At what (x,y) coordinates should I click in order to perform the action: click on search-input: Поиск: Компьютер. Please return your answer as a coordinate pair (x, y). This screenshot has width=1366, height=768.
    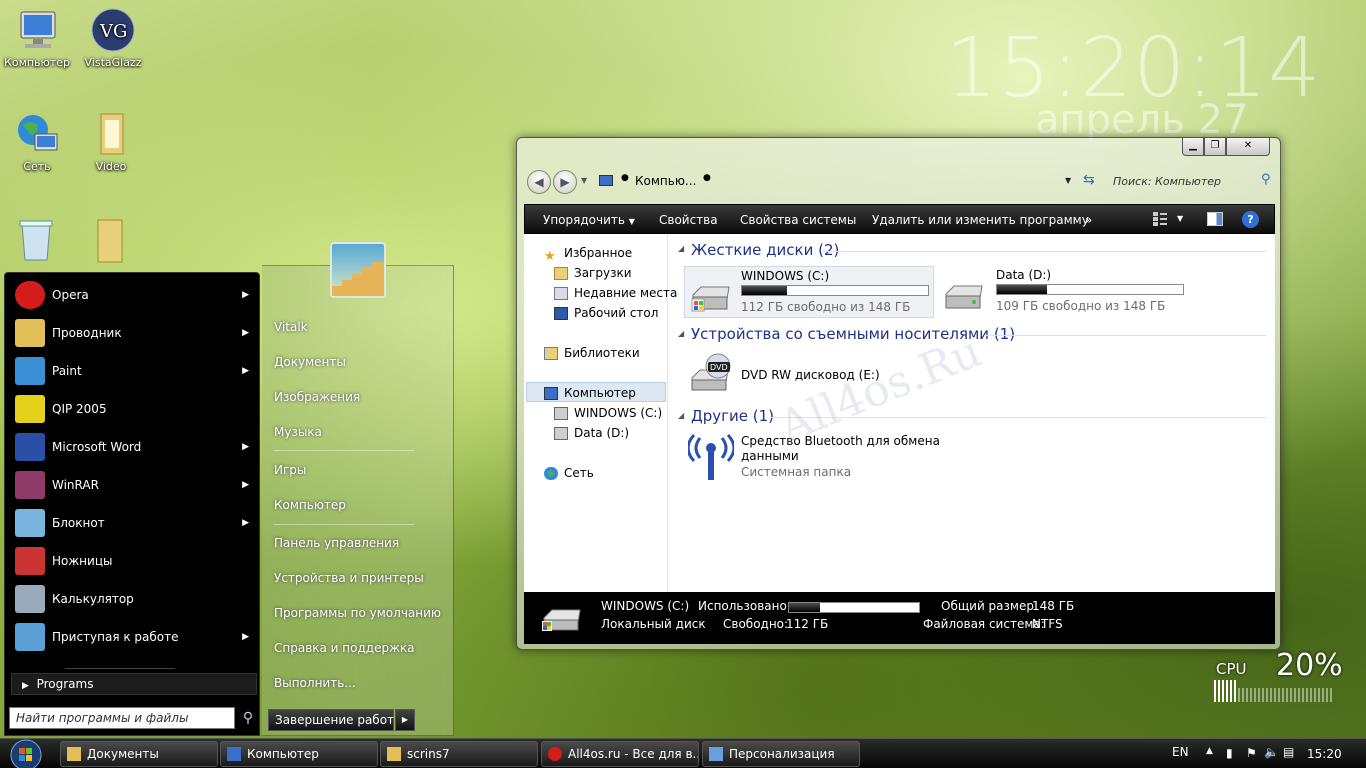
    Looking at the image, I should click on (1167, 181).